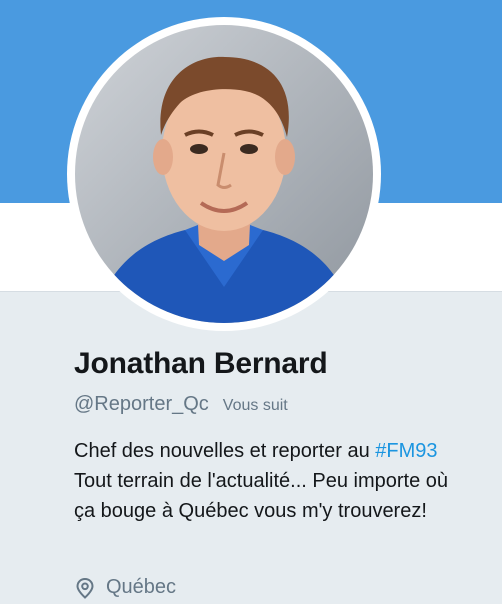 The image size is (502, 604). I want to click on bio-text: Chef des nouvelles et reporter au, so click(225, 451).